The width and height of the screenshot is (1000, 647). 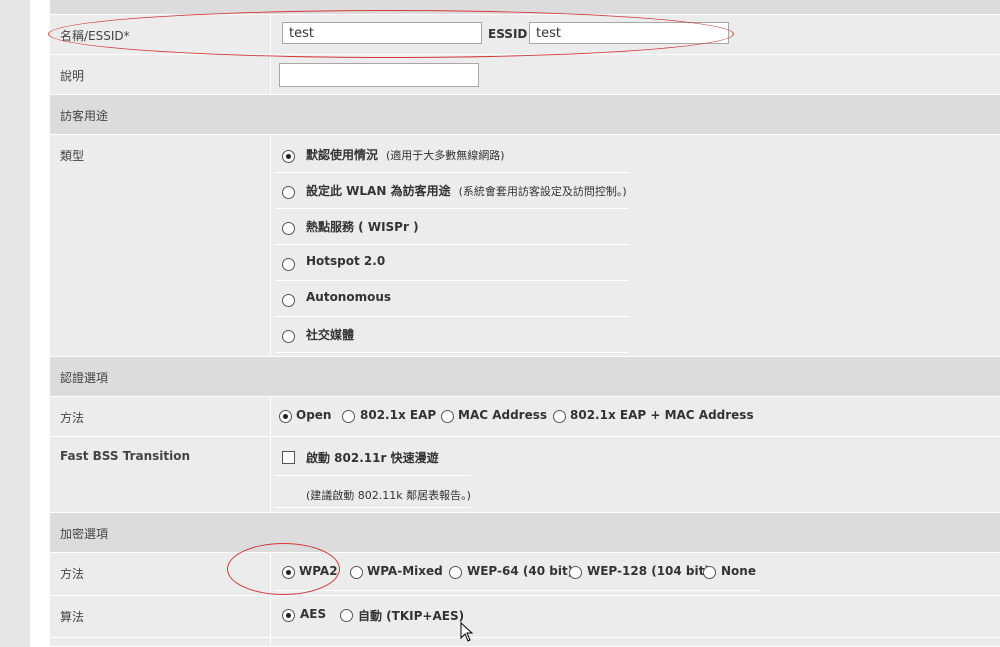 I want to click on alg-option-aes: AES, so click(x=313, y=614).